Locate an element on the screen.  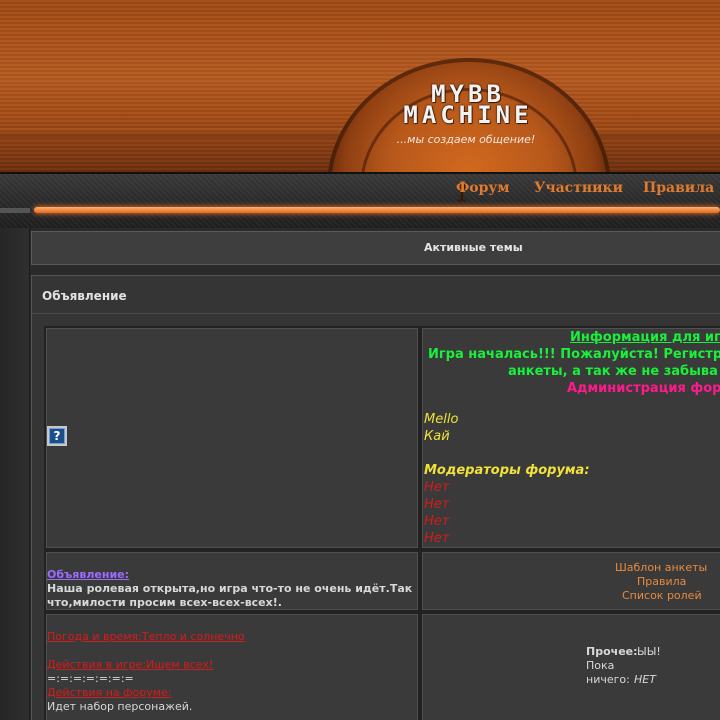
nav-rail-left is located at coordinates (15, 210).